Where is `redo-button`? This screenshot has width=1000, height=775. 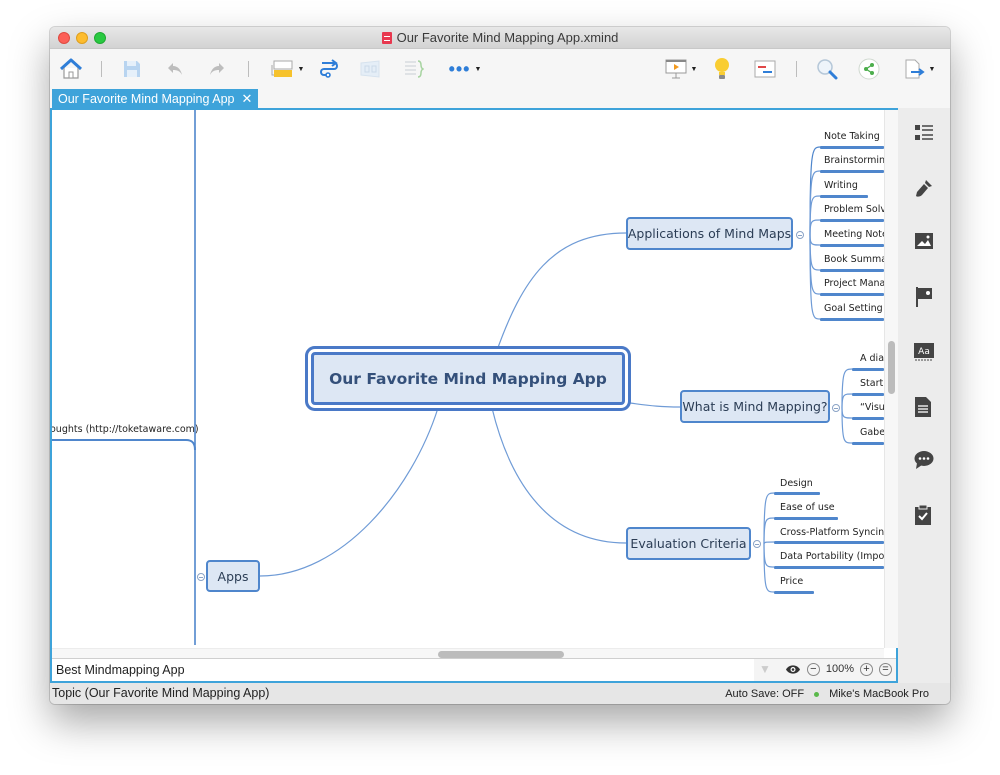 redo-button is located at coordinates (217, 69).